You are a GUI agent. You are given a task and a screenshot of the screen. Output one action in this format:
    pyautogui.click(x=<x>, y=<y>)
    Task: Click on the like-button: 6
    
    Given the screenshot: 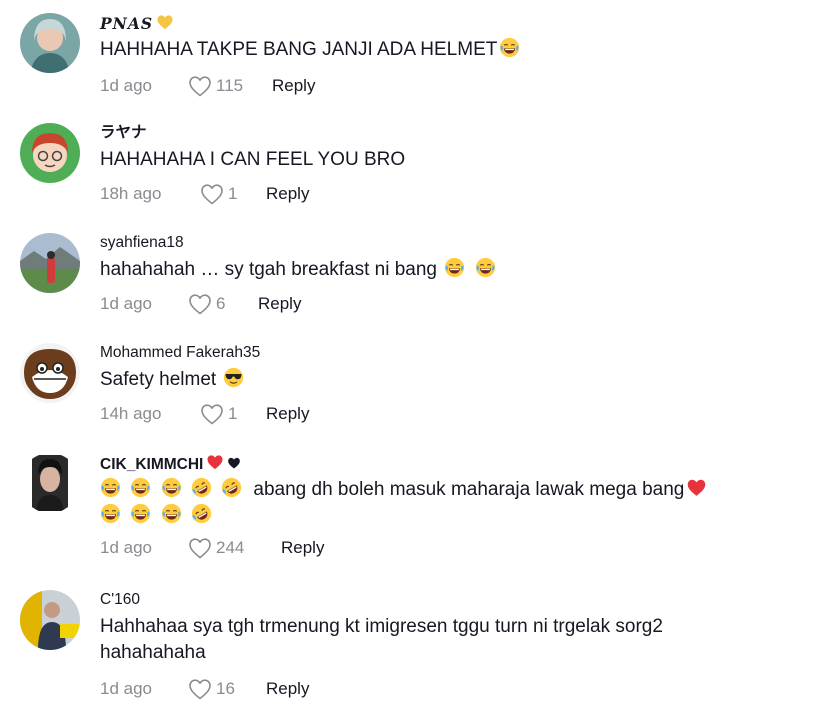 What is the action you would take?
    pyautogui.click(x=223, y=304)
    